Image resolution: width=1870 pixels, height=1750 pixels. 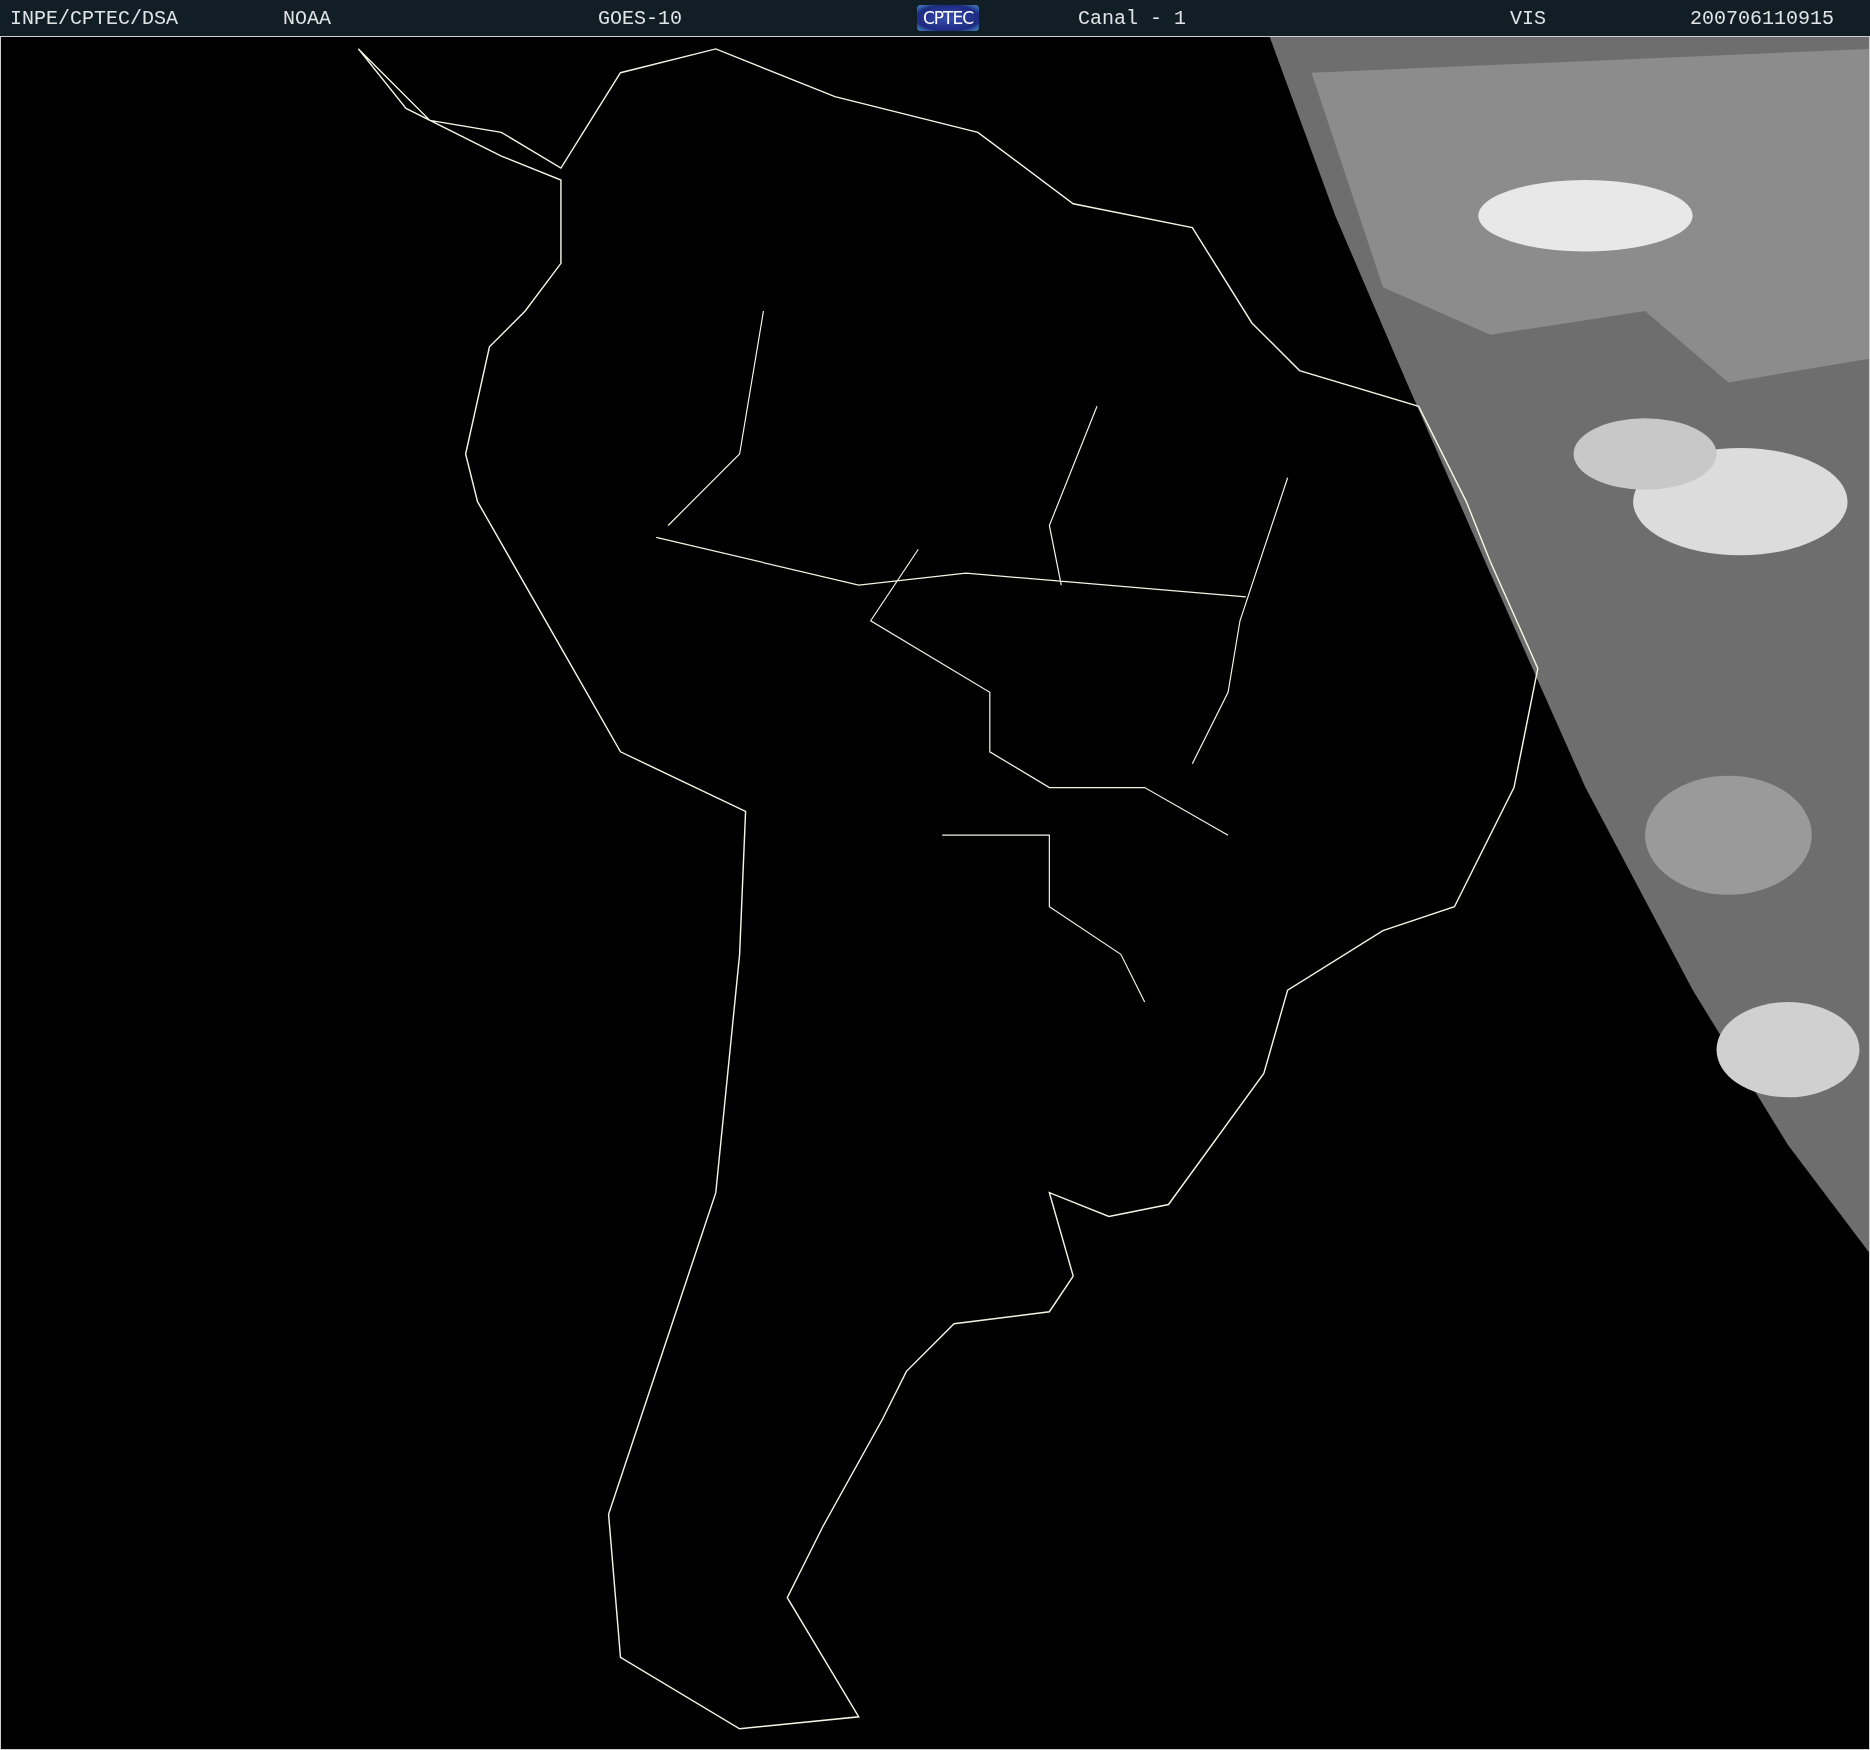 I want to click on header-label: 200706110915, so click(x=1762, y=18).